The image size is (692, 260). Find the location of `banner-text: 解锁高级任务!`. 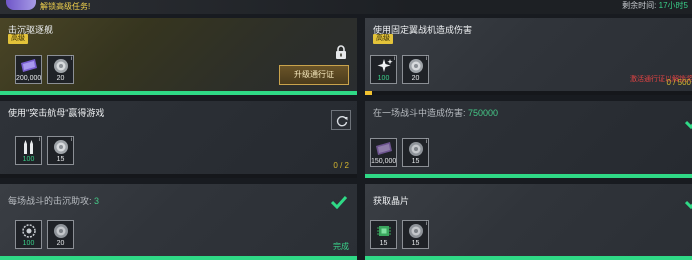

banner-text: 解锁高级任务! is located at coordinates (65, 6).